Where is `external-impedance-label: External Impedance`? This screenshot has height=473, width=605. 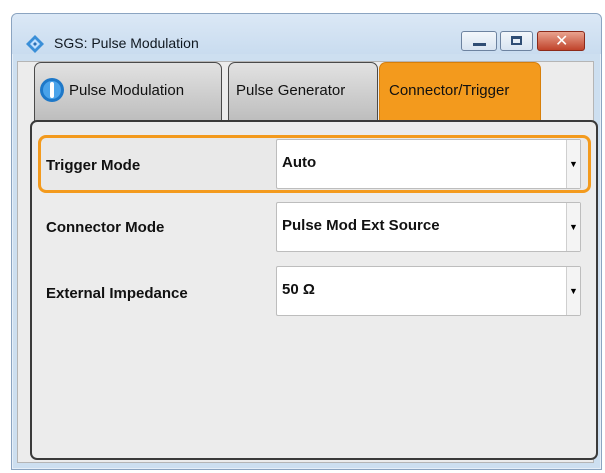 external-impedance-label: External Impedance is located at coordinates (117, 293).